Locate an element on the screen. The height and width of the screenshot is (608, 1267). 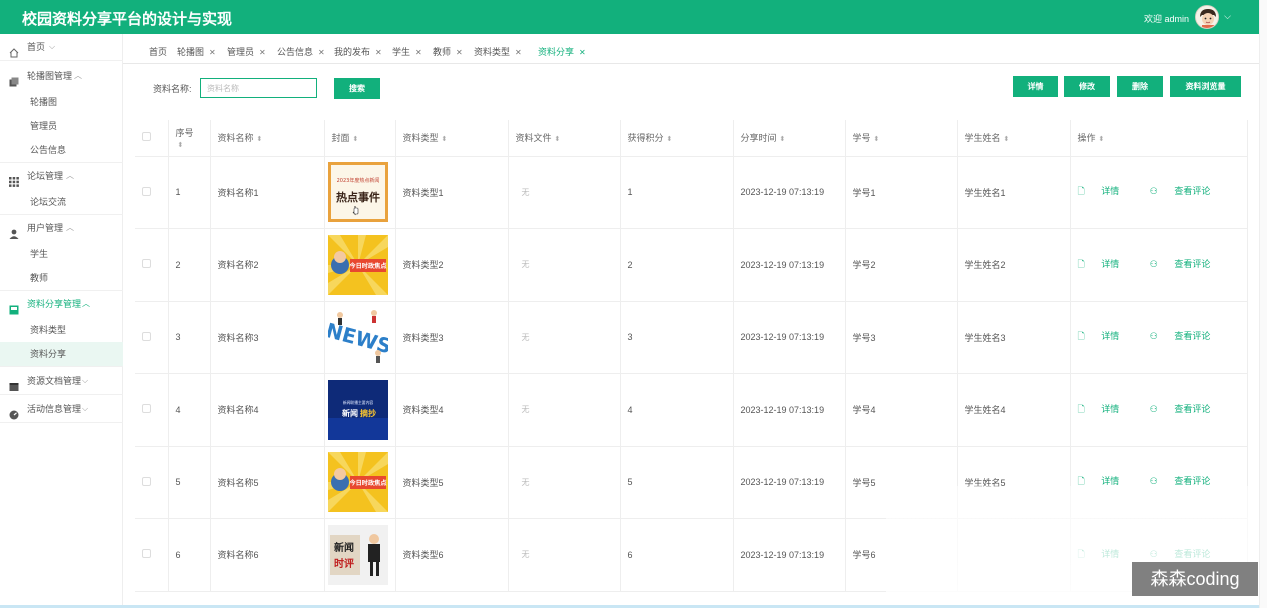
column-header: 资料名称 ⬍ is located at coordinates (267, 138).